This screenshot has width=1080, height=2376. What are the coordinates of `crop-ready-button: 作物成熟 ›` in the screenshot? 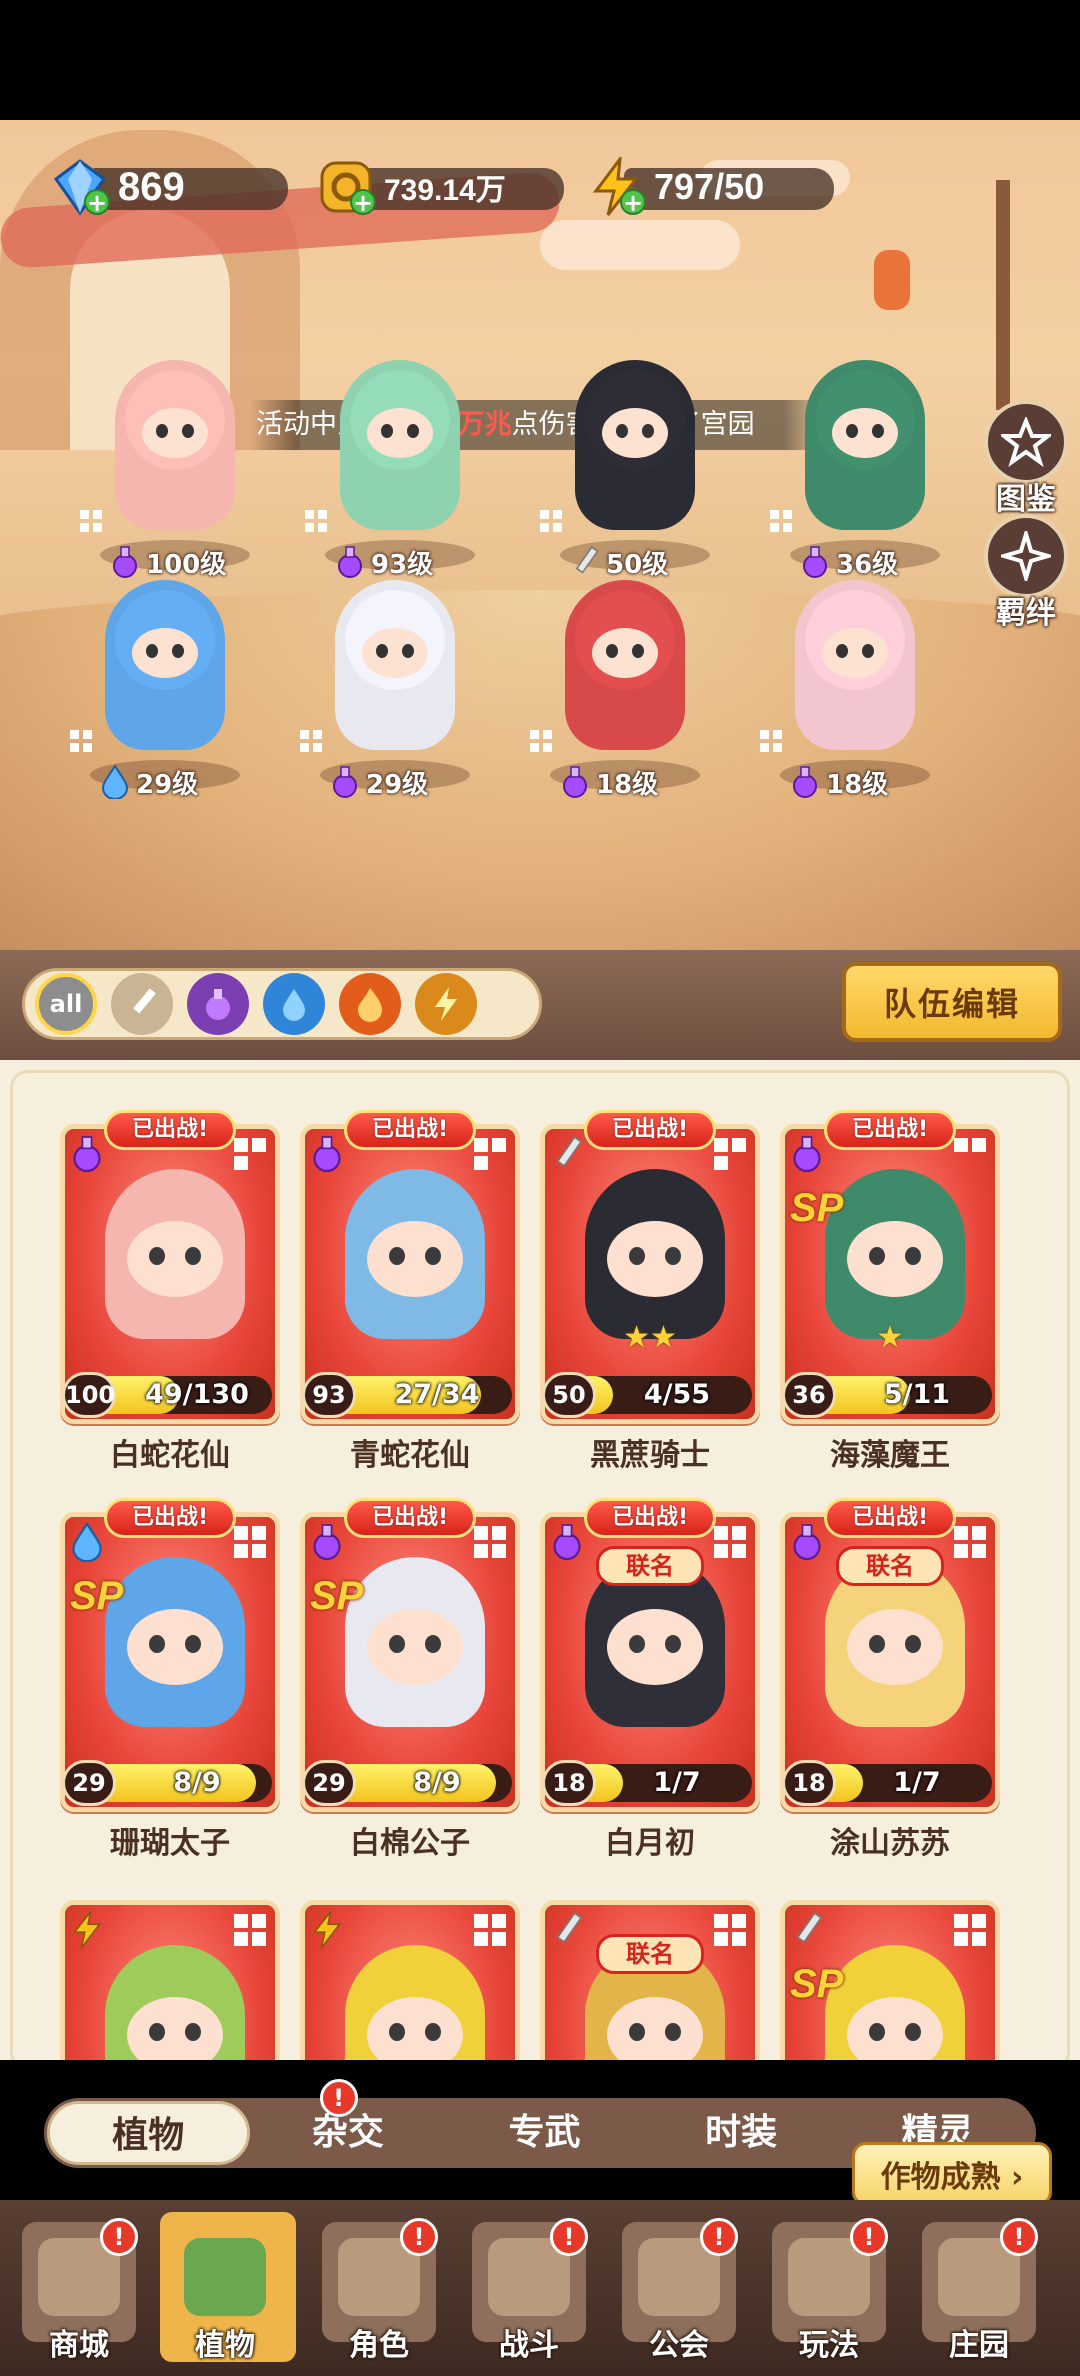 It's located at (952, 2174).